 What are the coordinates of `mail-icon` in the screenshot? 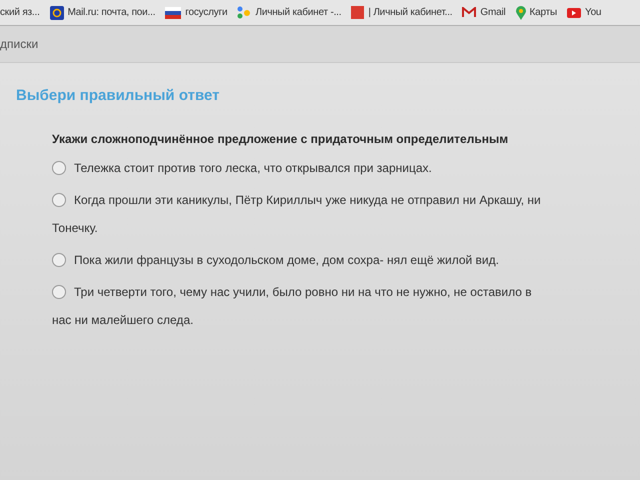 It's located at (469, 12).